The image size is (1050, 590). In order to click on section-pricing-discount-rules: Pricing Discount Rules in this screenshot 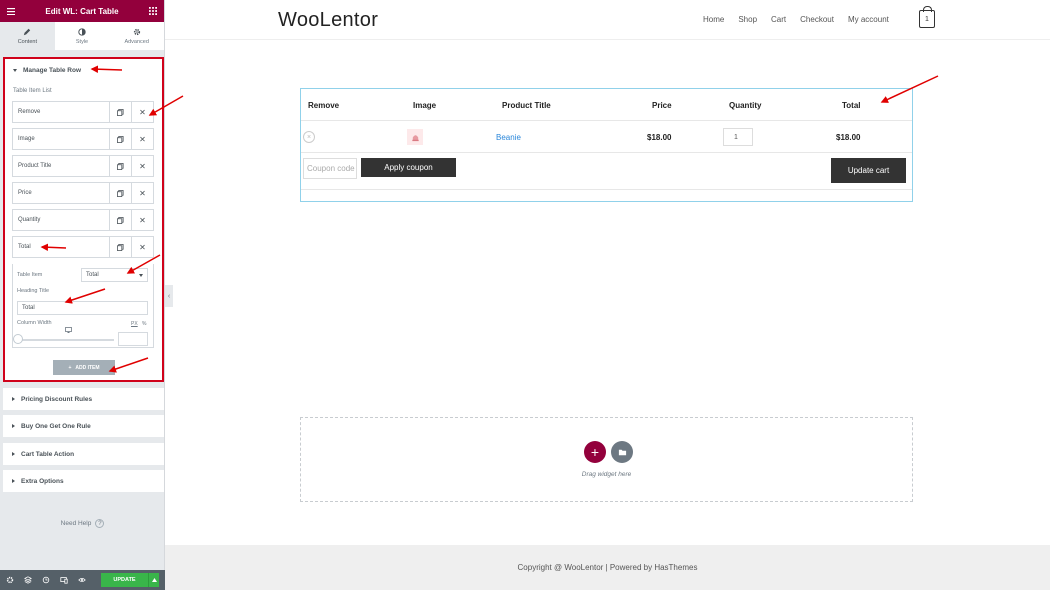, I will do `click(83, 399)`.